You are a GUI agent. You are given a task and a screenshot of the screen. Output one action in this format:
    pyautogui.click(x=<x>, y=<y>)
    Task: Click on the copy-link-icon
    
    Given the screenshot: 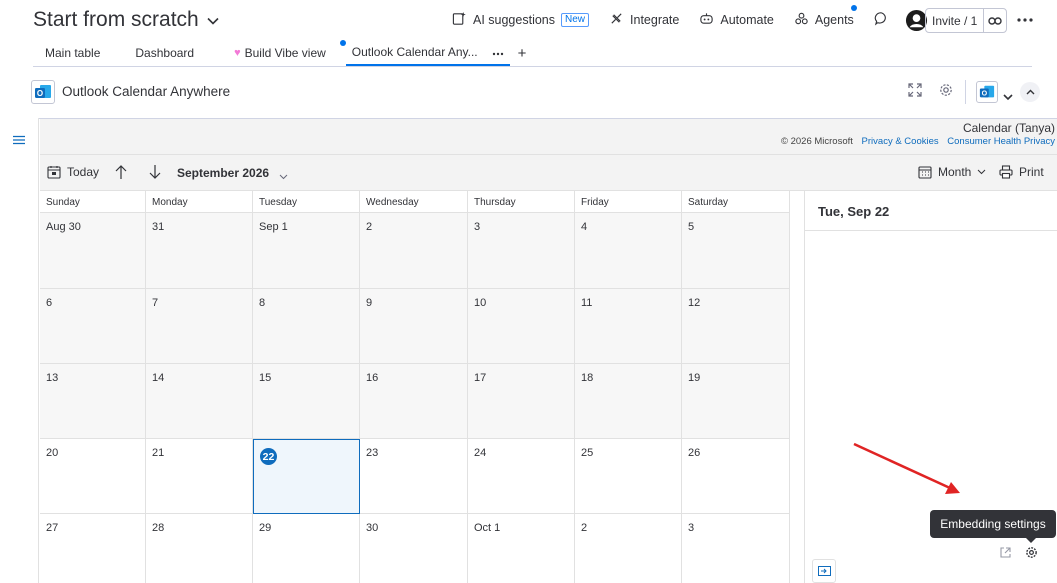 What is the action you would take?
    pyautogui.click(x=995, y=21)
    